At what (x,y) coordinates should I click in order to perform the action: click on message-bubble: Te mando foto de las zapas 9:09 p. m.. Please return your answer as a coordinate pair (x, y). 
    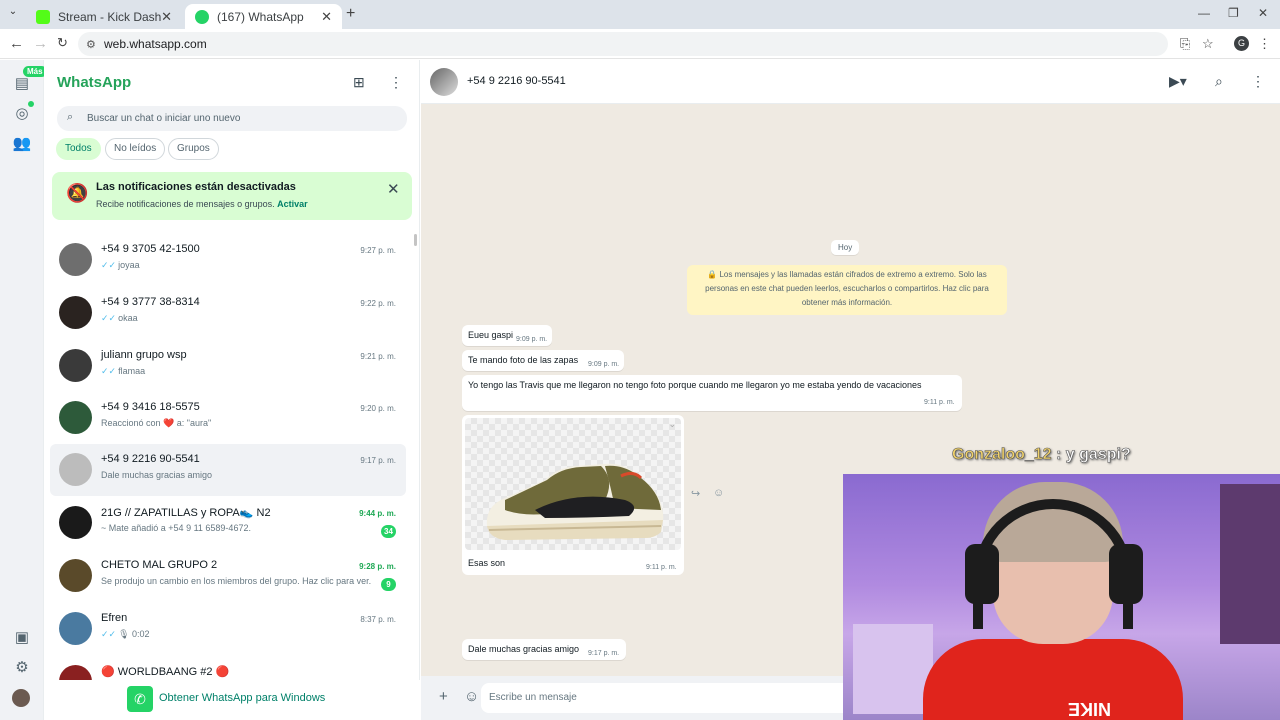
    Looking at the image, I should click on (543, 360).